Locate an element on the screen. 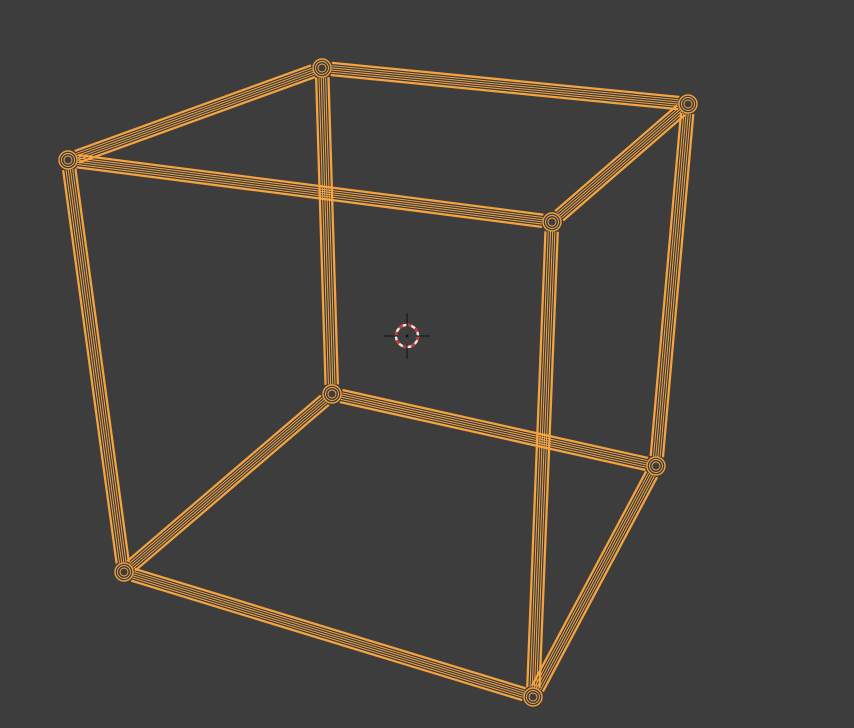  cube-corner-g is located at coordinates (124, 572).